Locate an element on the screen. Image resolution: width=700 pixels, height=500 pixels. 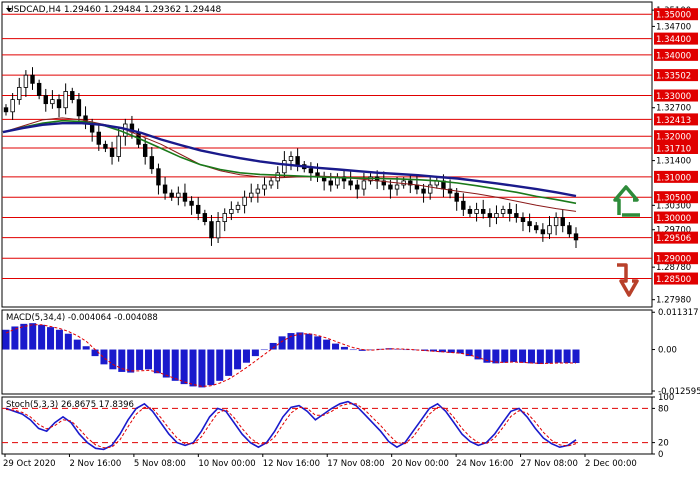
level-label: 1.34000 is located at coordinates (673, 56).